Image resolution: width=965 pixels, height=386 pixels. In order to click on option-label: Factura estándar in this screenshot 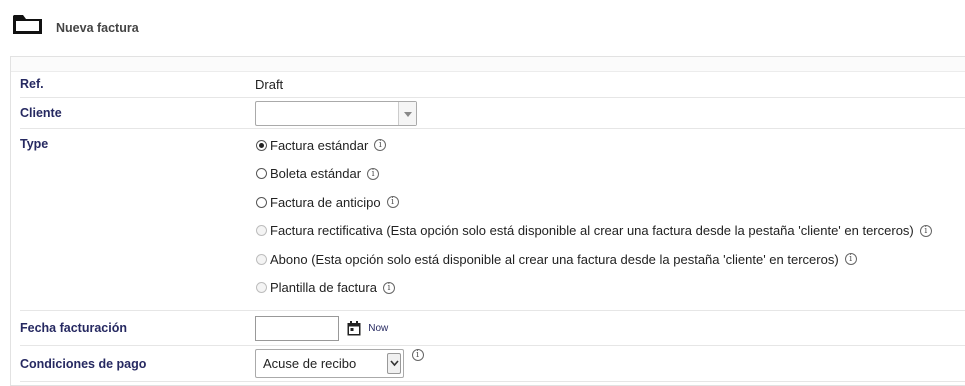, I will do `click(319, 145)`.